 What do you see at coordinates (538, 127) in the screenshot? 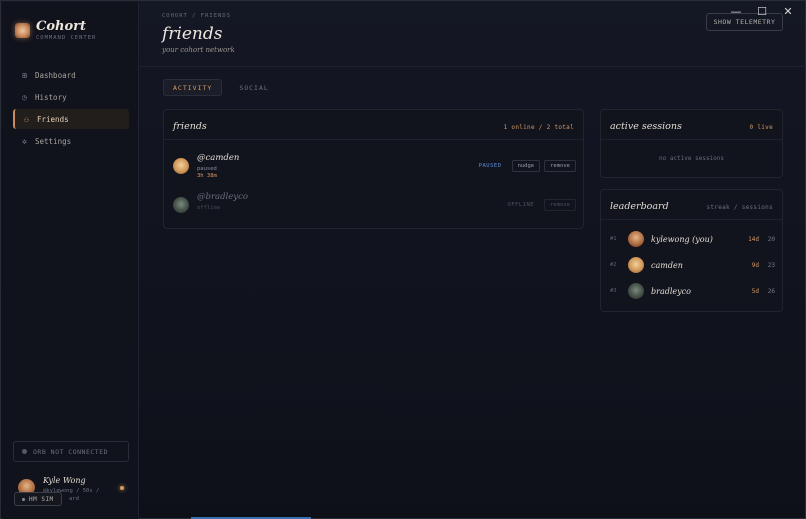
I see `friends-count: 1 online / 2 total` at bounding box center [538, 127].